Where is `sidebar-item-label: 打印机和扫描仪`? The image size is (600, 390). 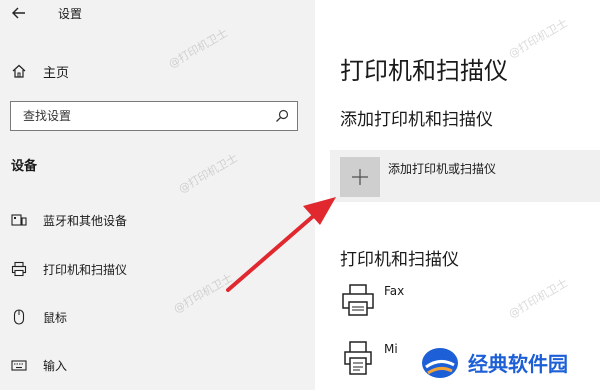
sidebar-item-label: 打印机和扫描仪 is located at coordinates (85, 269).